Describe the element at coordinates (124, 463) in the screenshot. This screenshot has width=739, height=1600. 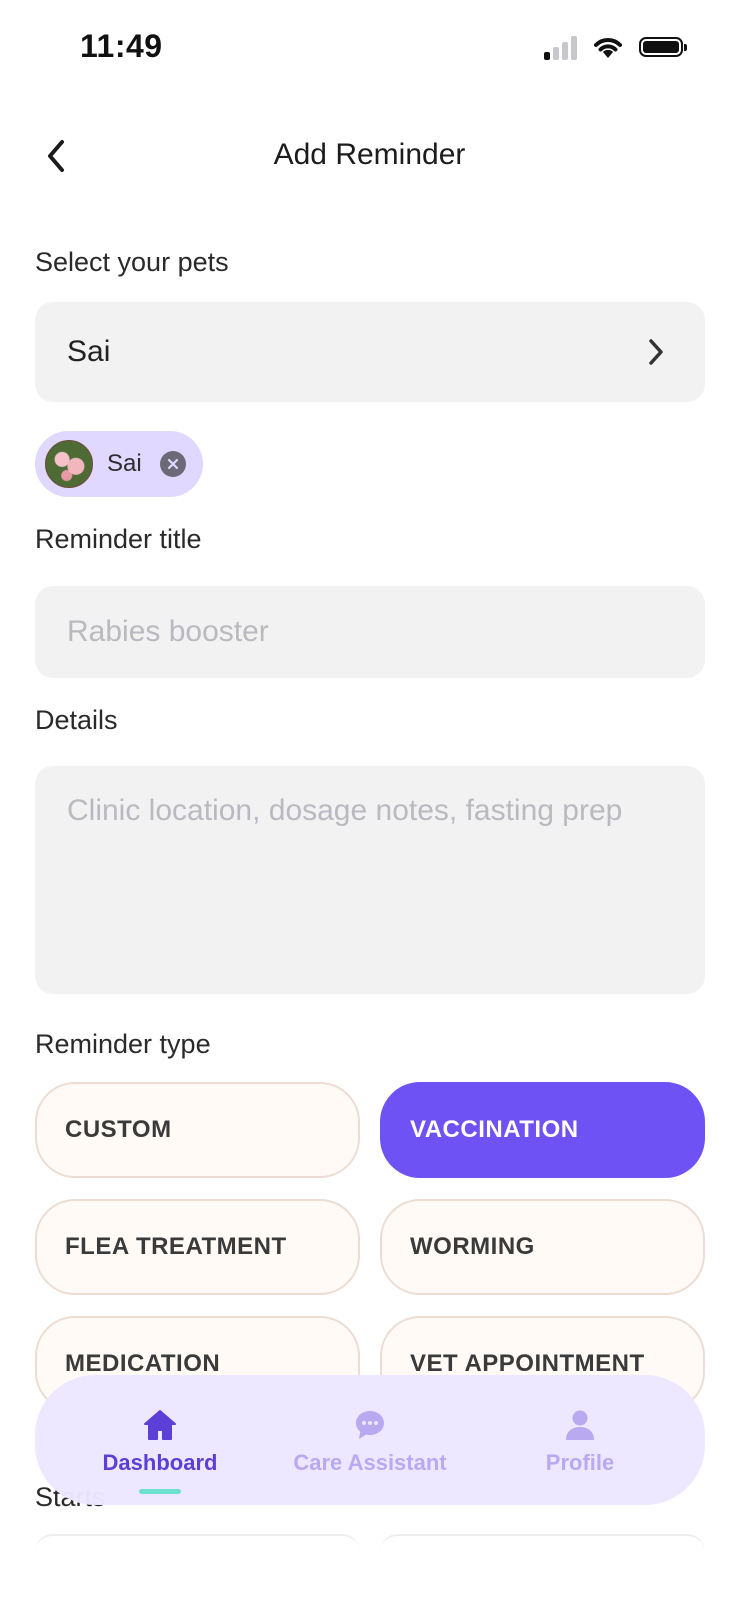
I see `pet-chip-label: Sai` at that location.